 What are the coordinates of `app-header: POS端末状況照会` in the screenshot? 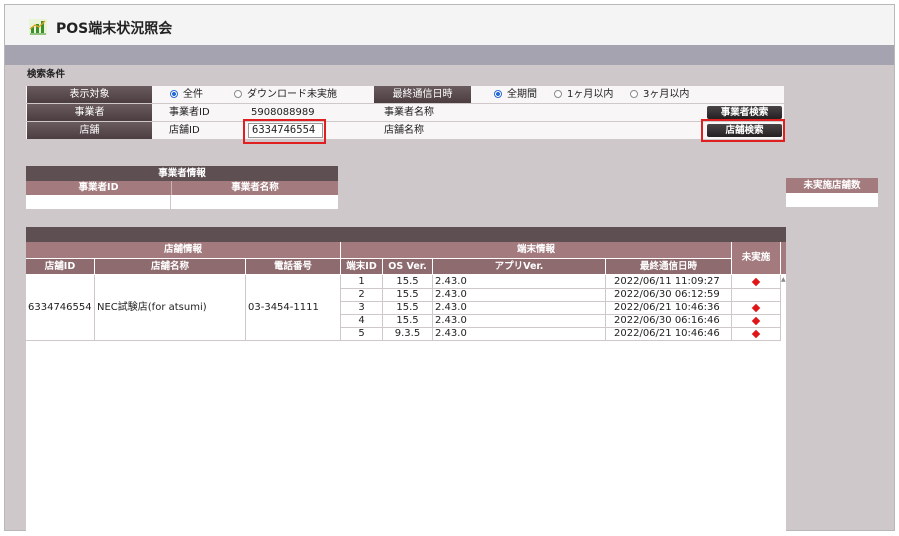 It's located at (449, 25).